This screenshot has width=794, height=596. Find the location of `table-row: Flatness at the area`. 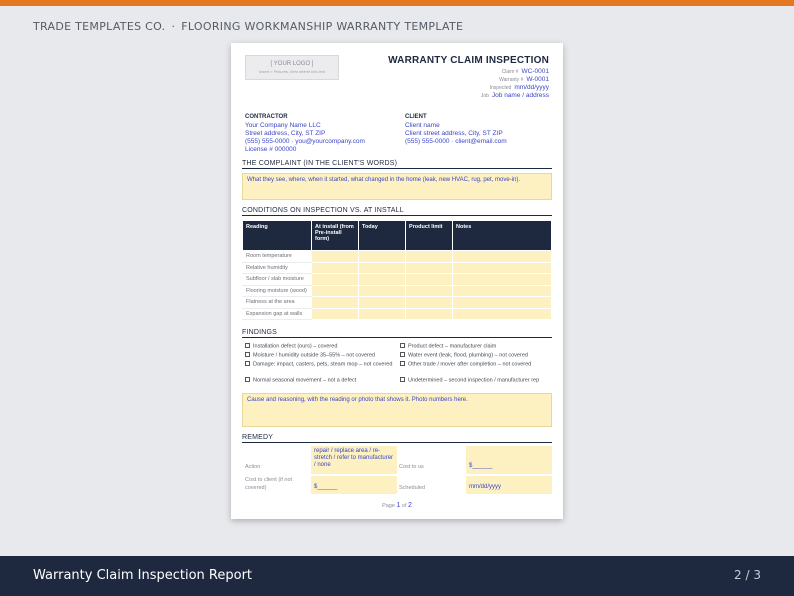

table-row: Flatness at the area is located at coordinates (397, 302).